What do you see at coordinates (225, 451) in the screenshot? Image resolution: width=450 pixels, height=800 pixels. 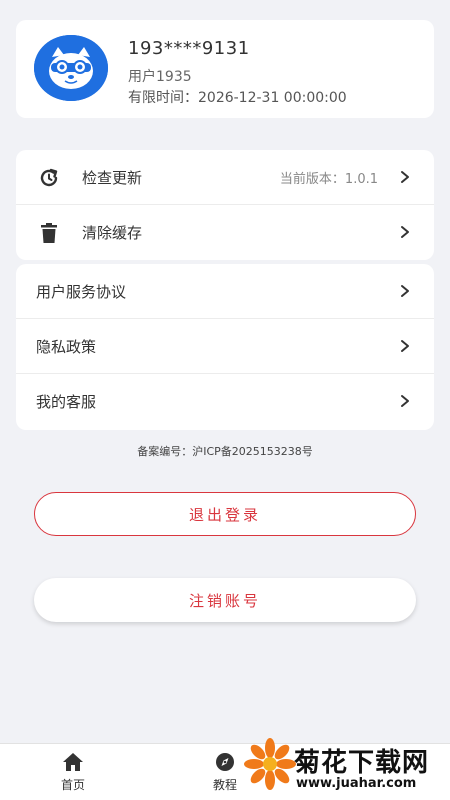 I see `icp-record: 备案编号：沪ICP备2025153238号` at bounding box center [225, 451].